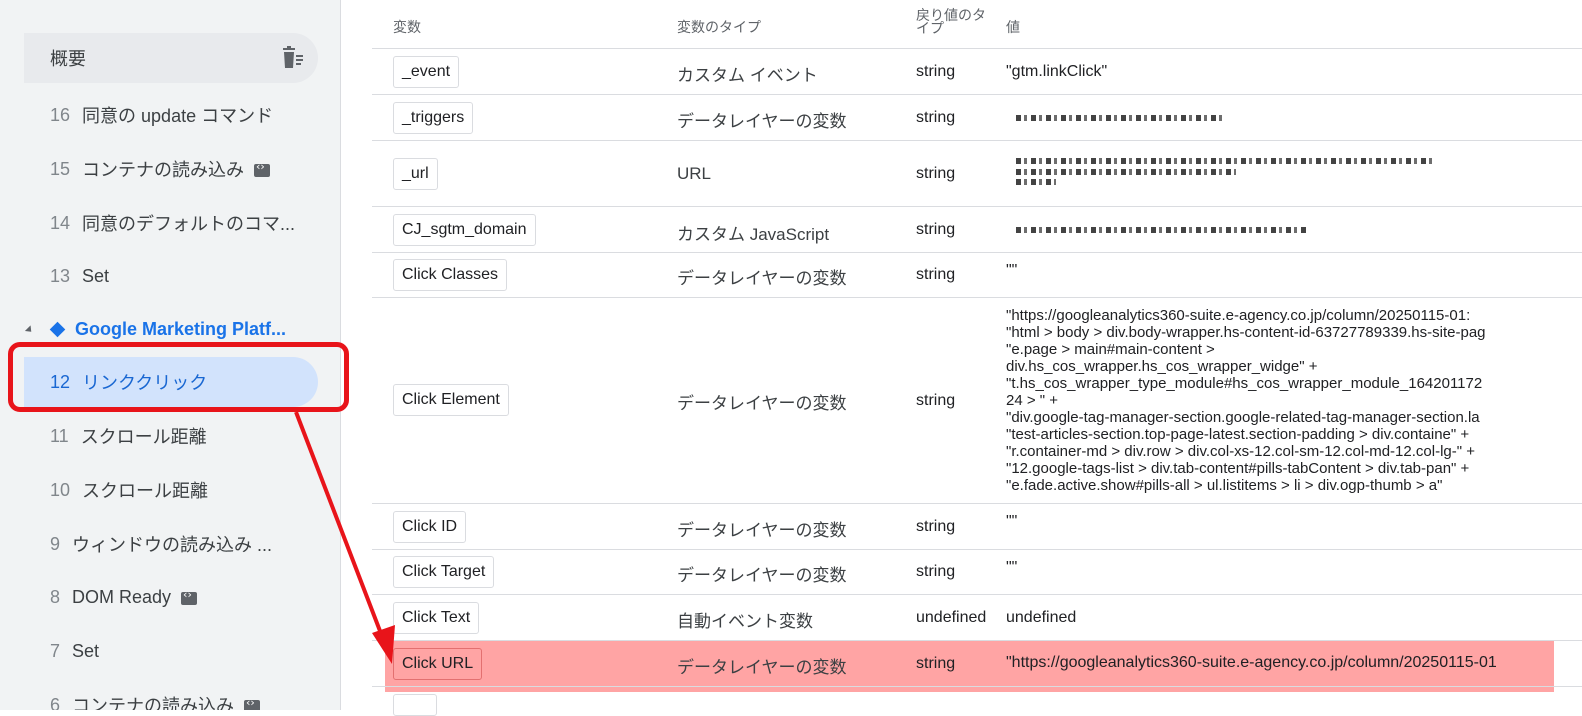 This screenshot has width=1582, height=716. I want to click on event-number: 14, so click(60, 222).